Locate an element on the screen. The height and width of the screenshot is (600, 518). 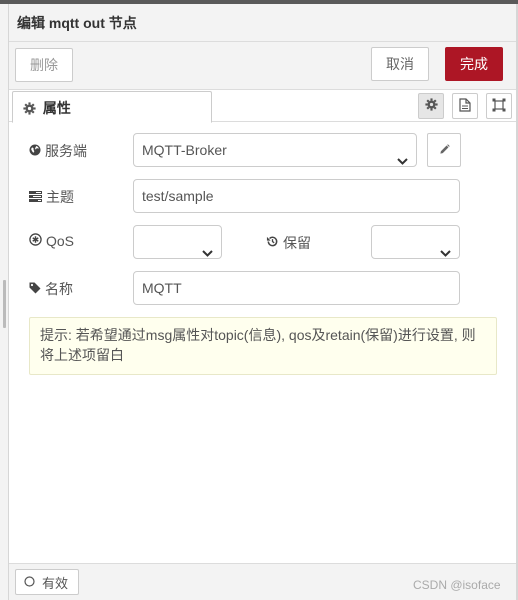
server-label: 服务端 is located at coordinates (66, 151).